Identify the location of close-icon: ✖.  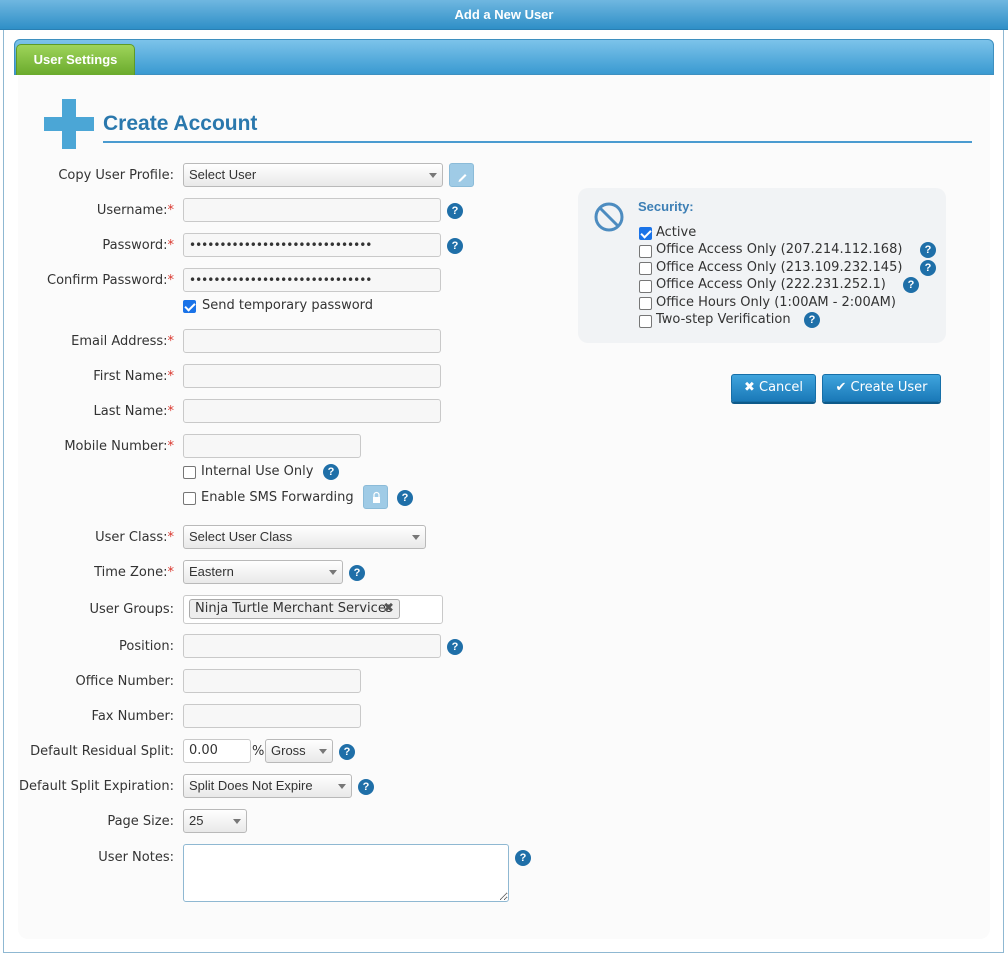
(749, 387).